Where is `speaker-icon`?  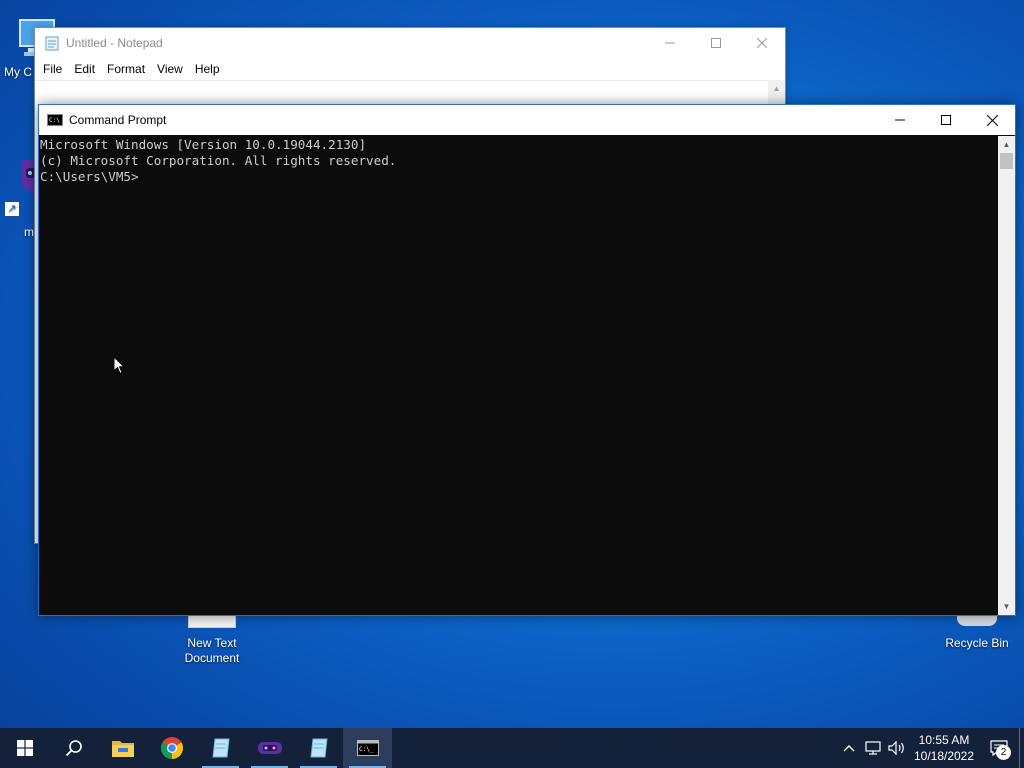
speaker-icon is located at coordinates (896, 748).